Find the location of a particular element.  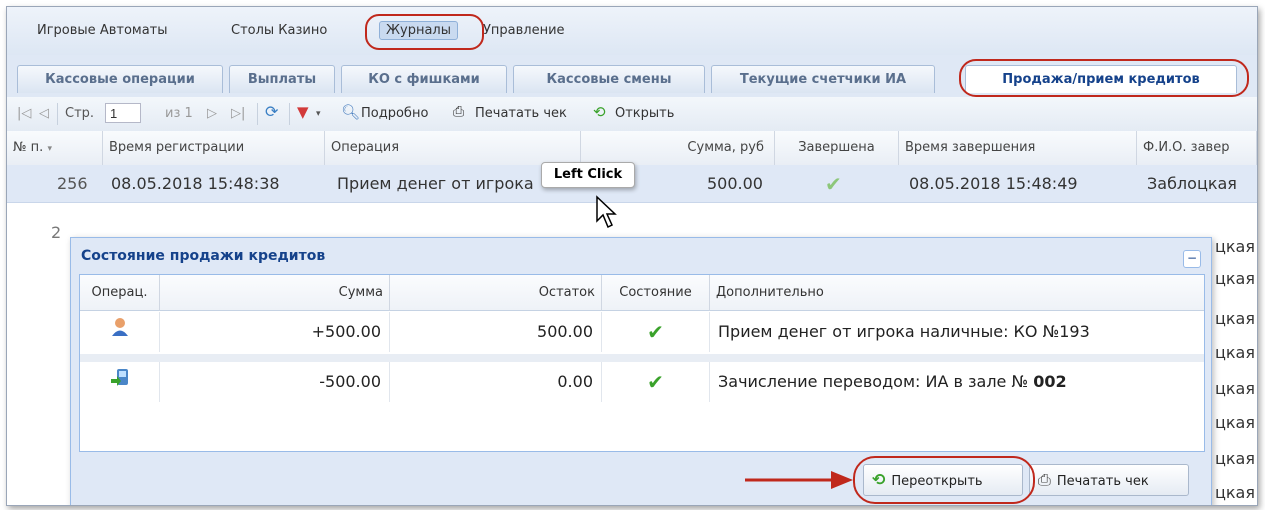

tab-payouts: Выплаты is located at coordinates (282, 79).